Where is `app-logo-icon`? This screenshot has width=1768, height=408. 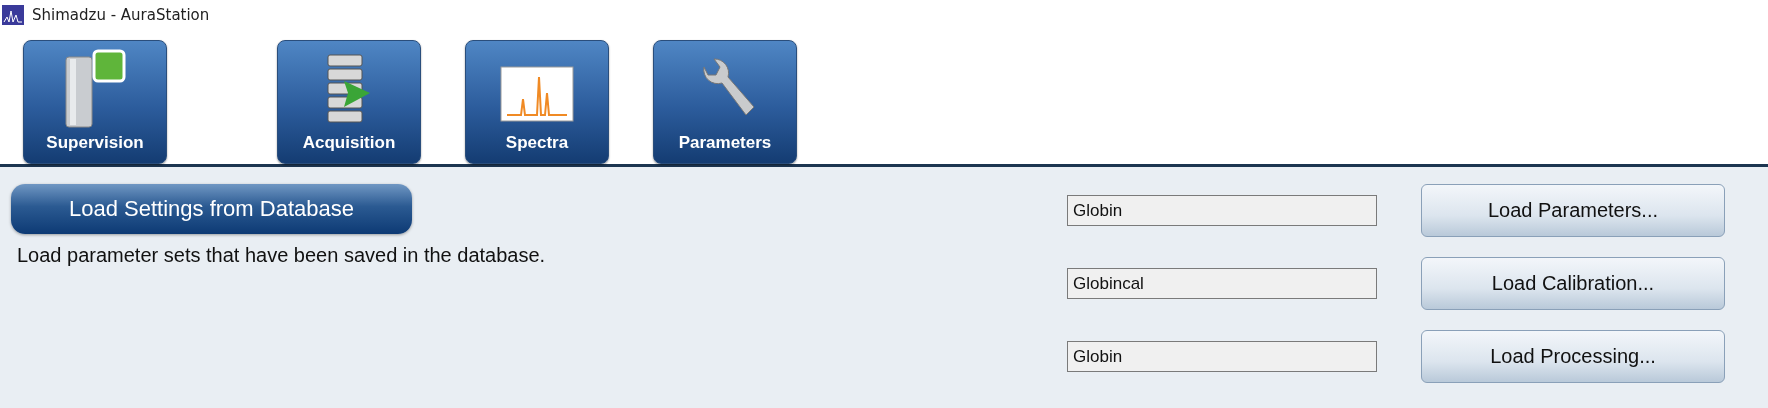
app-logo-icon is located at coordinates (13, 15).